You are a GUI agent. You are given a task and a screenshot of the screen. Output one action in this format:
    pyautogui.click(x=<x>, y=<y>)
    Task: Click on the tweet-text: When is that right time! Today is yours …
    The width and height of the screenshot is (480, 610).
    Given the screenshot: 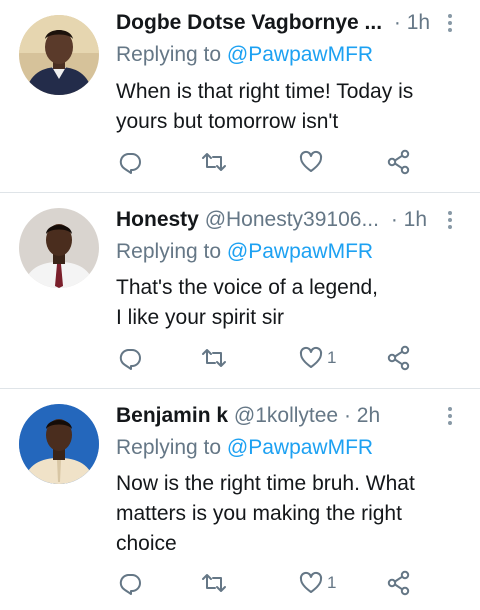 What is the action you would take?
    pyautogui.click(x=281, y=107)
    